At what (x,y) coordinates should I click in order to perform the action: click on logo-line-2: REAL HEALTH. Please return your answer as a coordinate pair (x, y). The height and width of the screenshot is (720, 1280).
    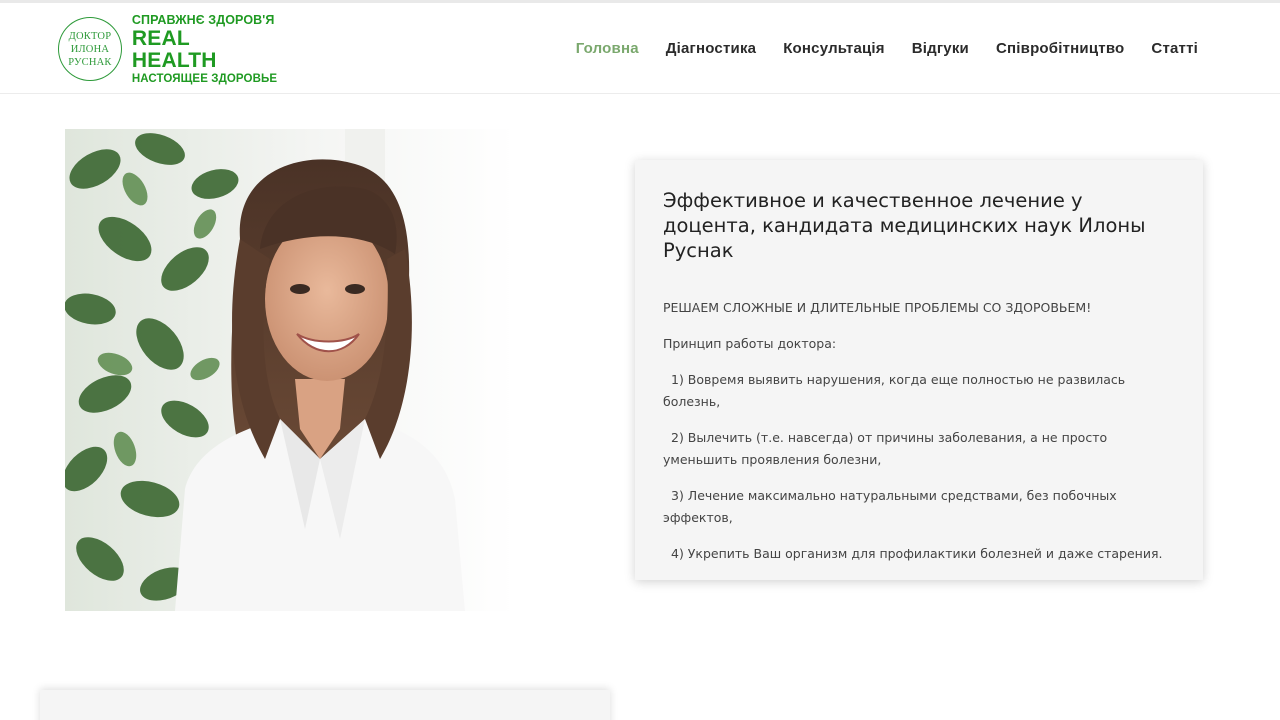
    Looking at the image, I should click on (174, 49).